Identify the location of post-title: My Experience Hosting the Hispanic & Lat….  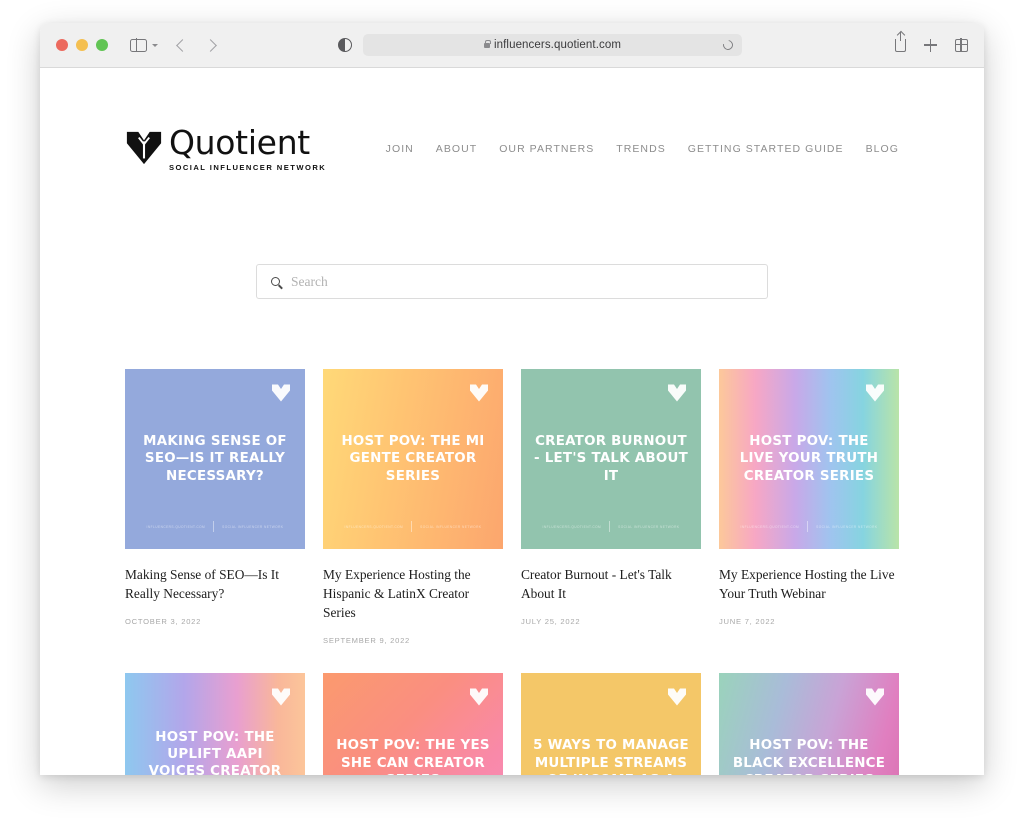
(413, 593).